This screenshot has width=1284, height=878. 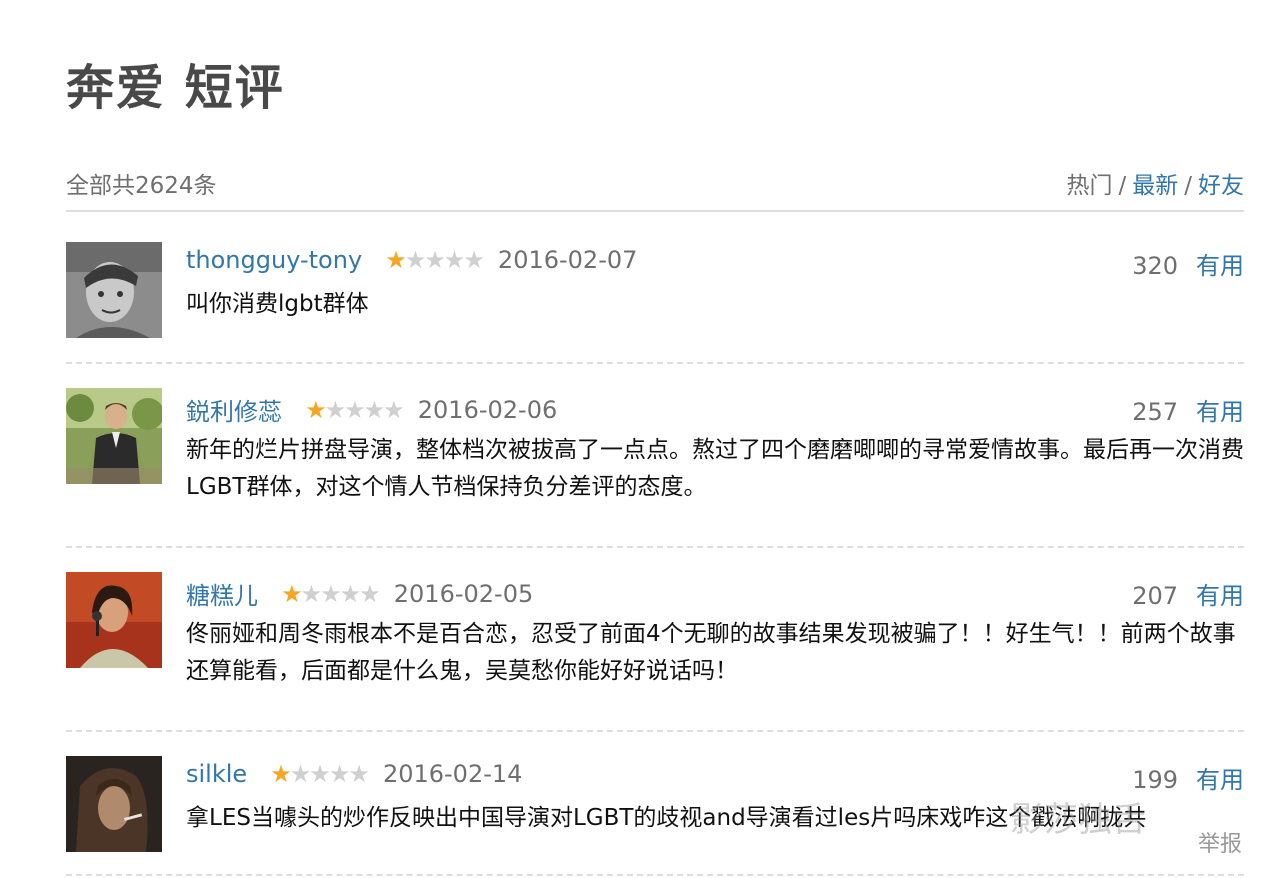 I want to click on man-in-suit-photo-icon, so click(x=114, y=436).